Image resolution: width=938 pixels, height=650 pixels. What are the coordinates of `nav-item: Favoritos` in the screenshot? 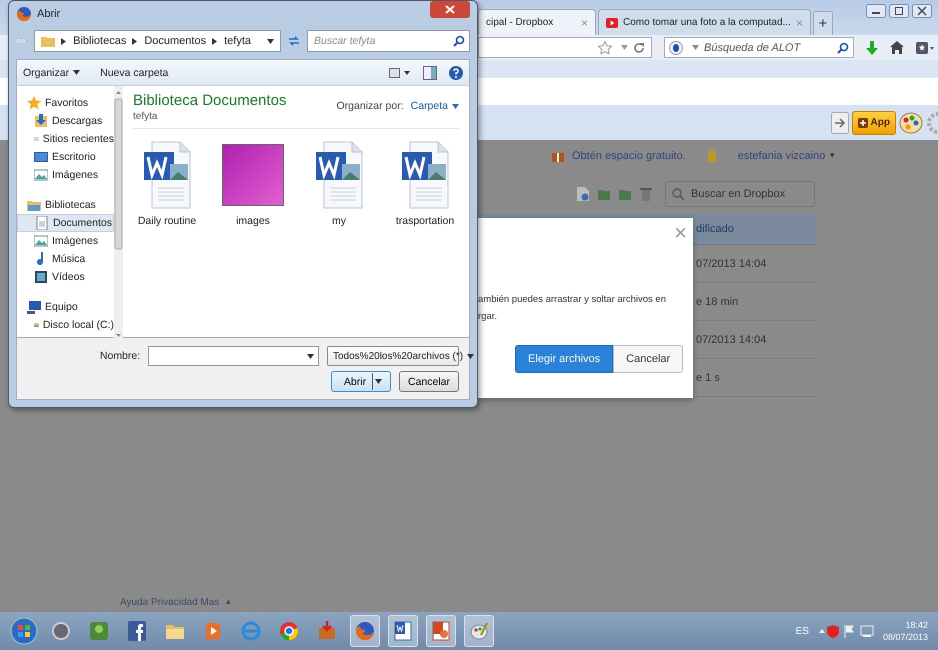 It's located at (65, 103).